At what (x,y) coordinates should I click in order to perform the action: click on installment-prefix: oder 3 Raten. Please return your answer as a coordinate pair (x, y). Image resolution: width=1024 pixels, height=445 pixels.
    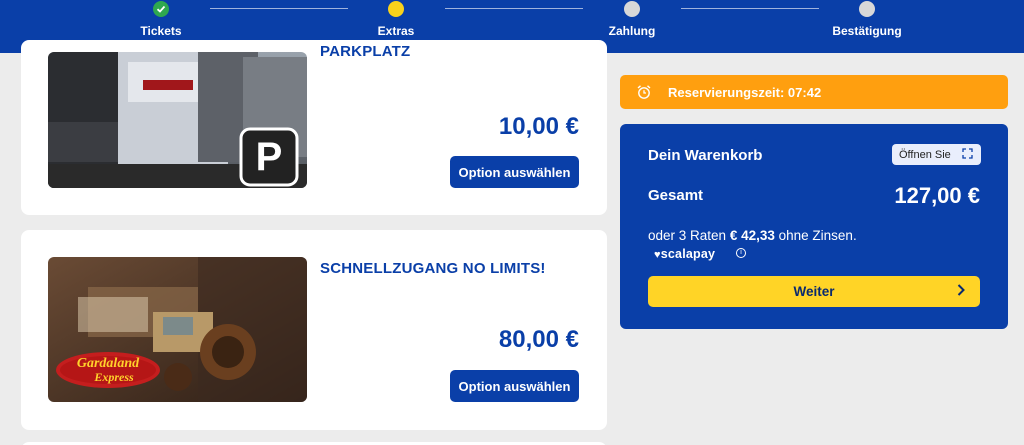
    Looking at the image, I should click on (687, 235).